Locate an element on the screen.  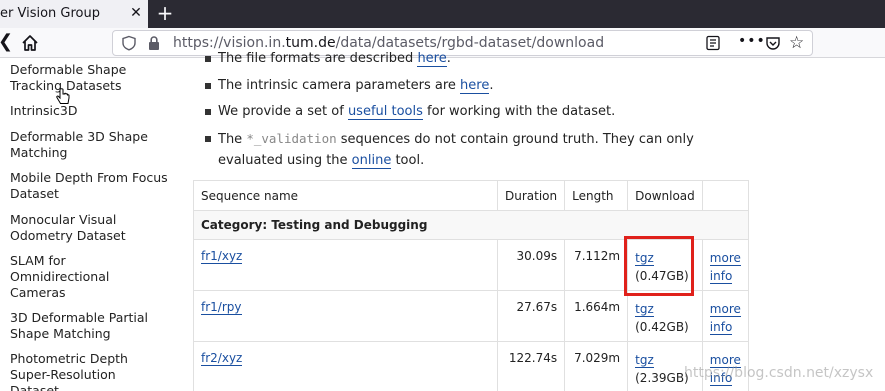
browser-tab: ter Vision Group ✕ is located at coordinates (74, 14).